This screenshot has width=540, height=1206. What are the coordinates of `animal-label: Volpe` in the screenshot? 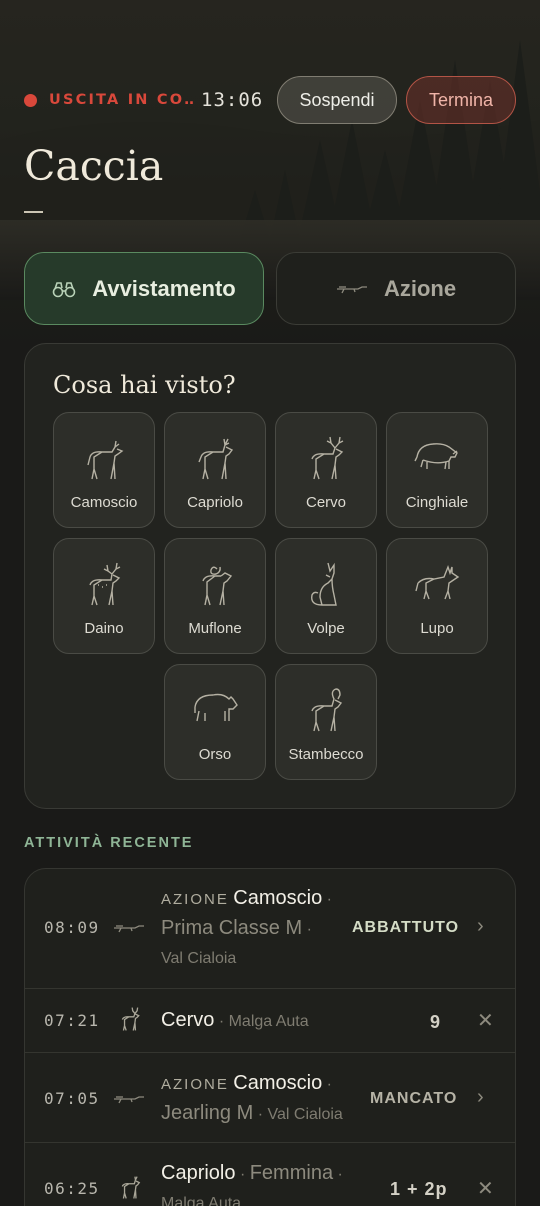 It's located at (326, 628).